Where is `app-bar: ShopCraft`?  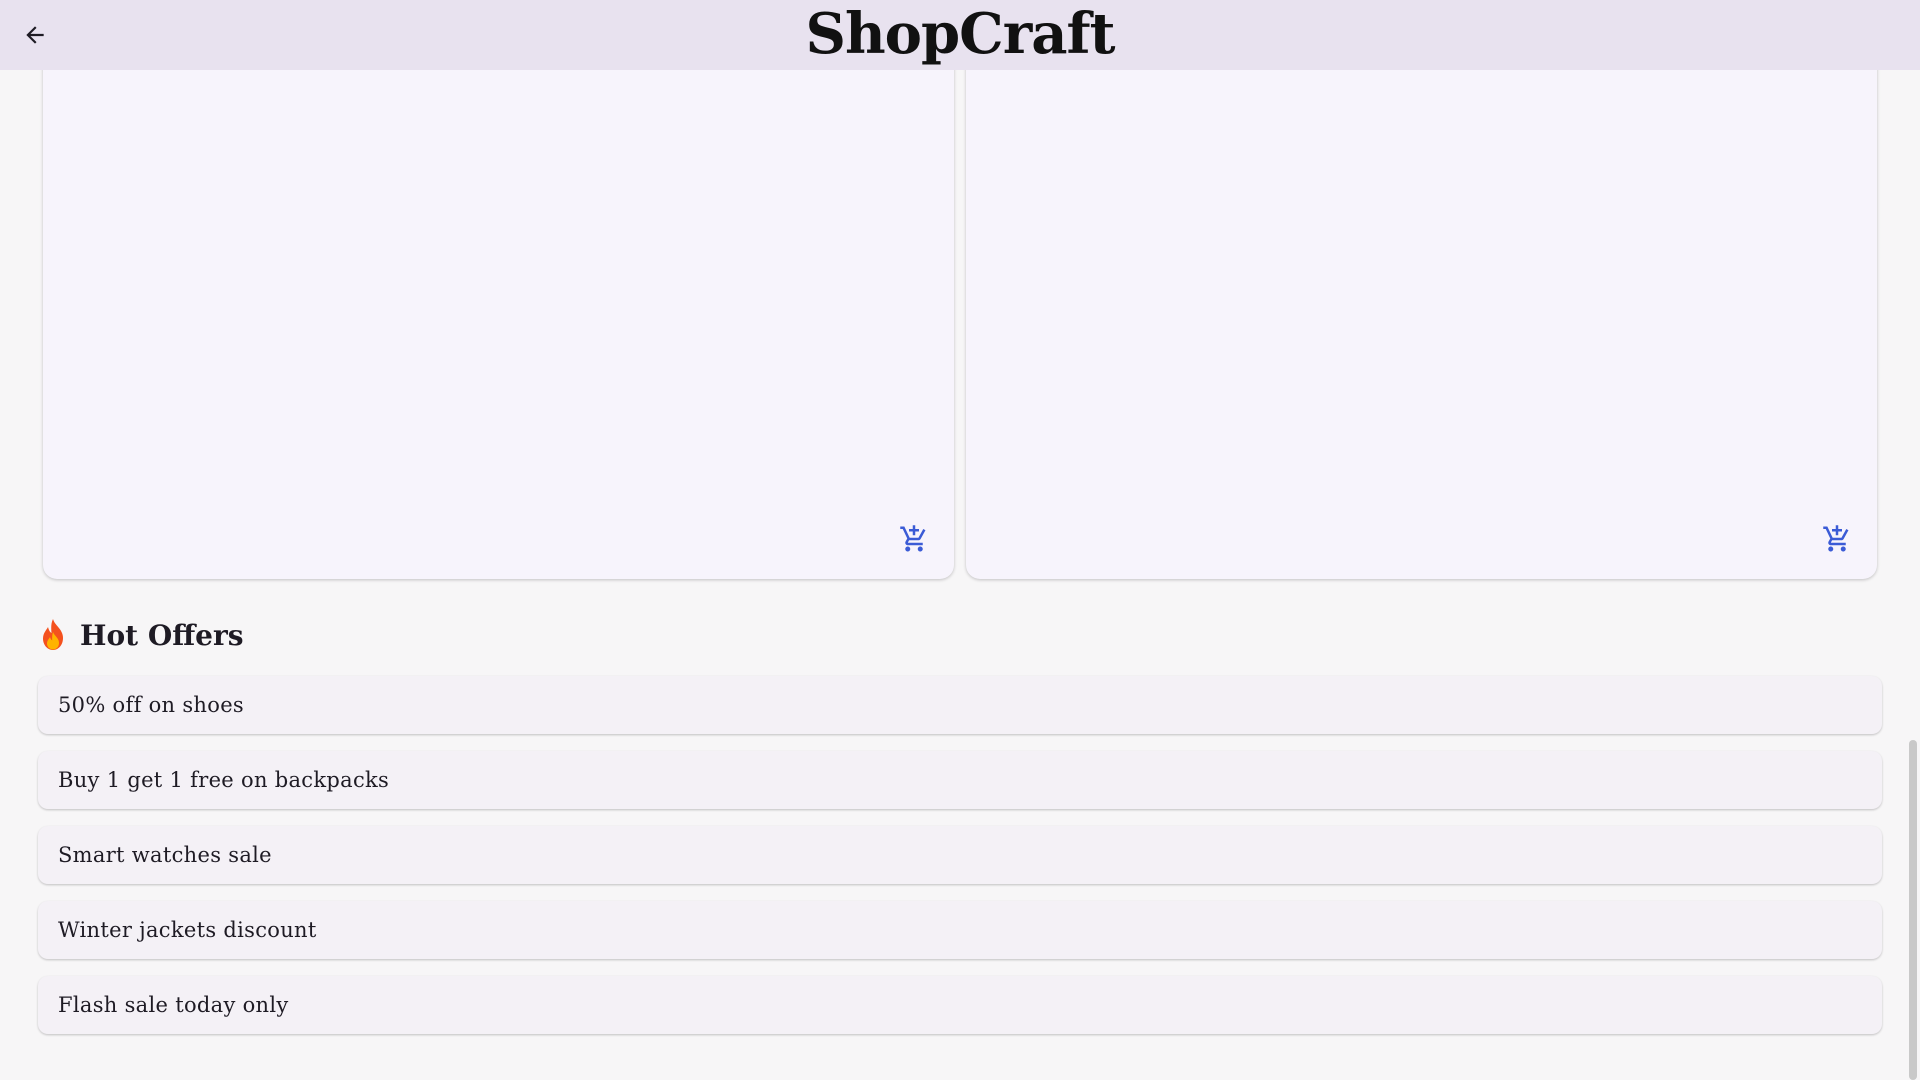
app-bar: ShopCraft is located at coordinates (960, 35).